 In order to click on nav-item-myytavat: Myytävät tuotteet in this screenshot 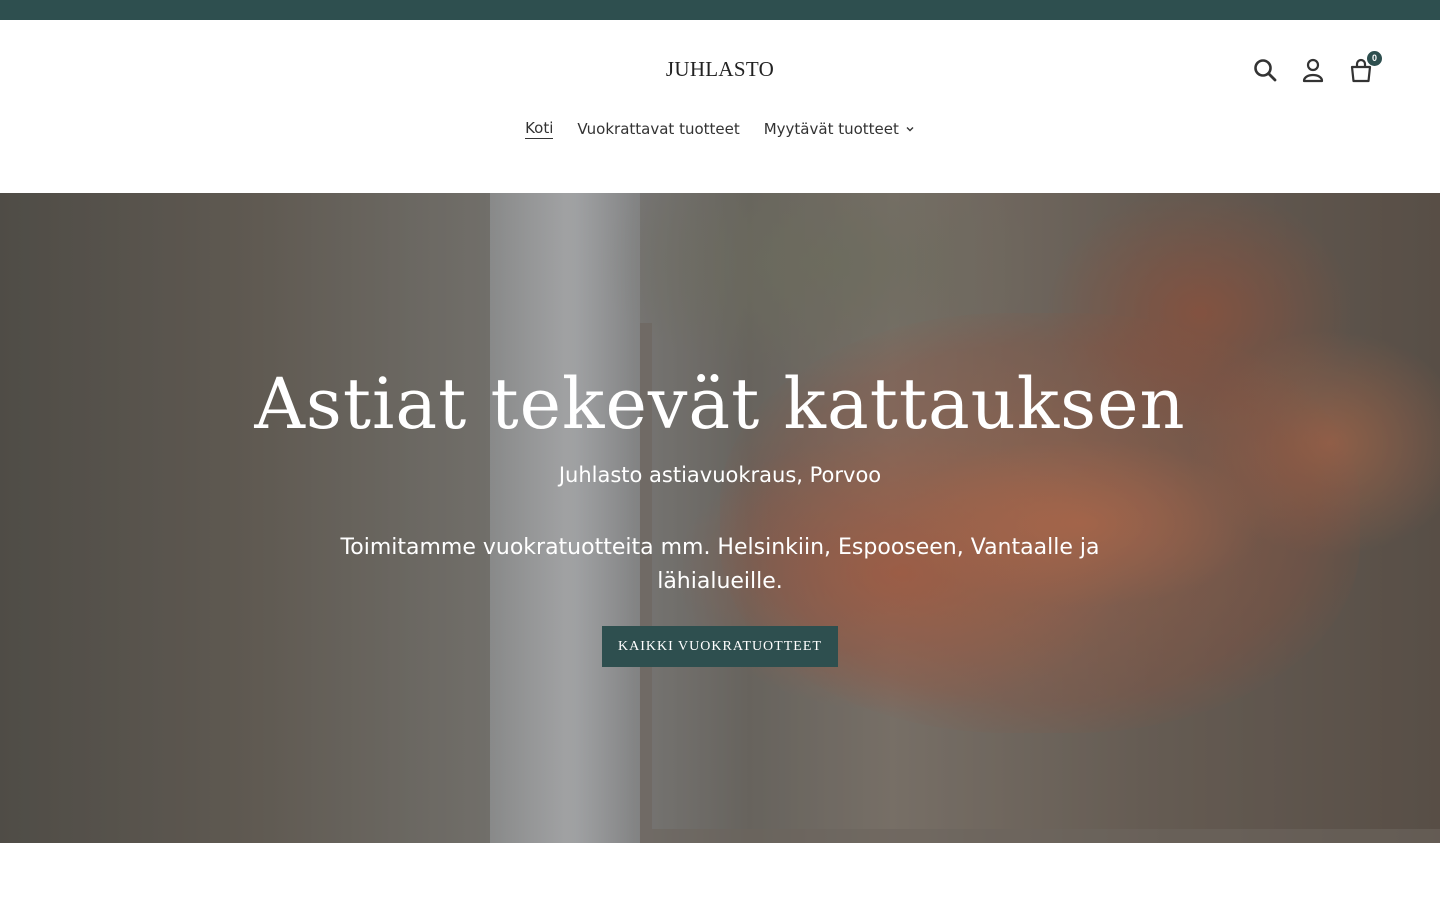, I will do `click(839, 129)`.